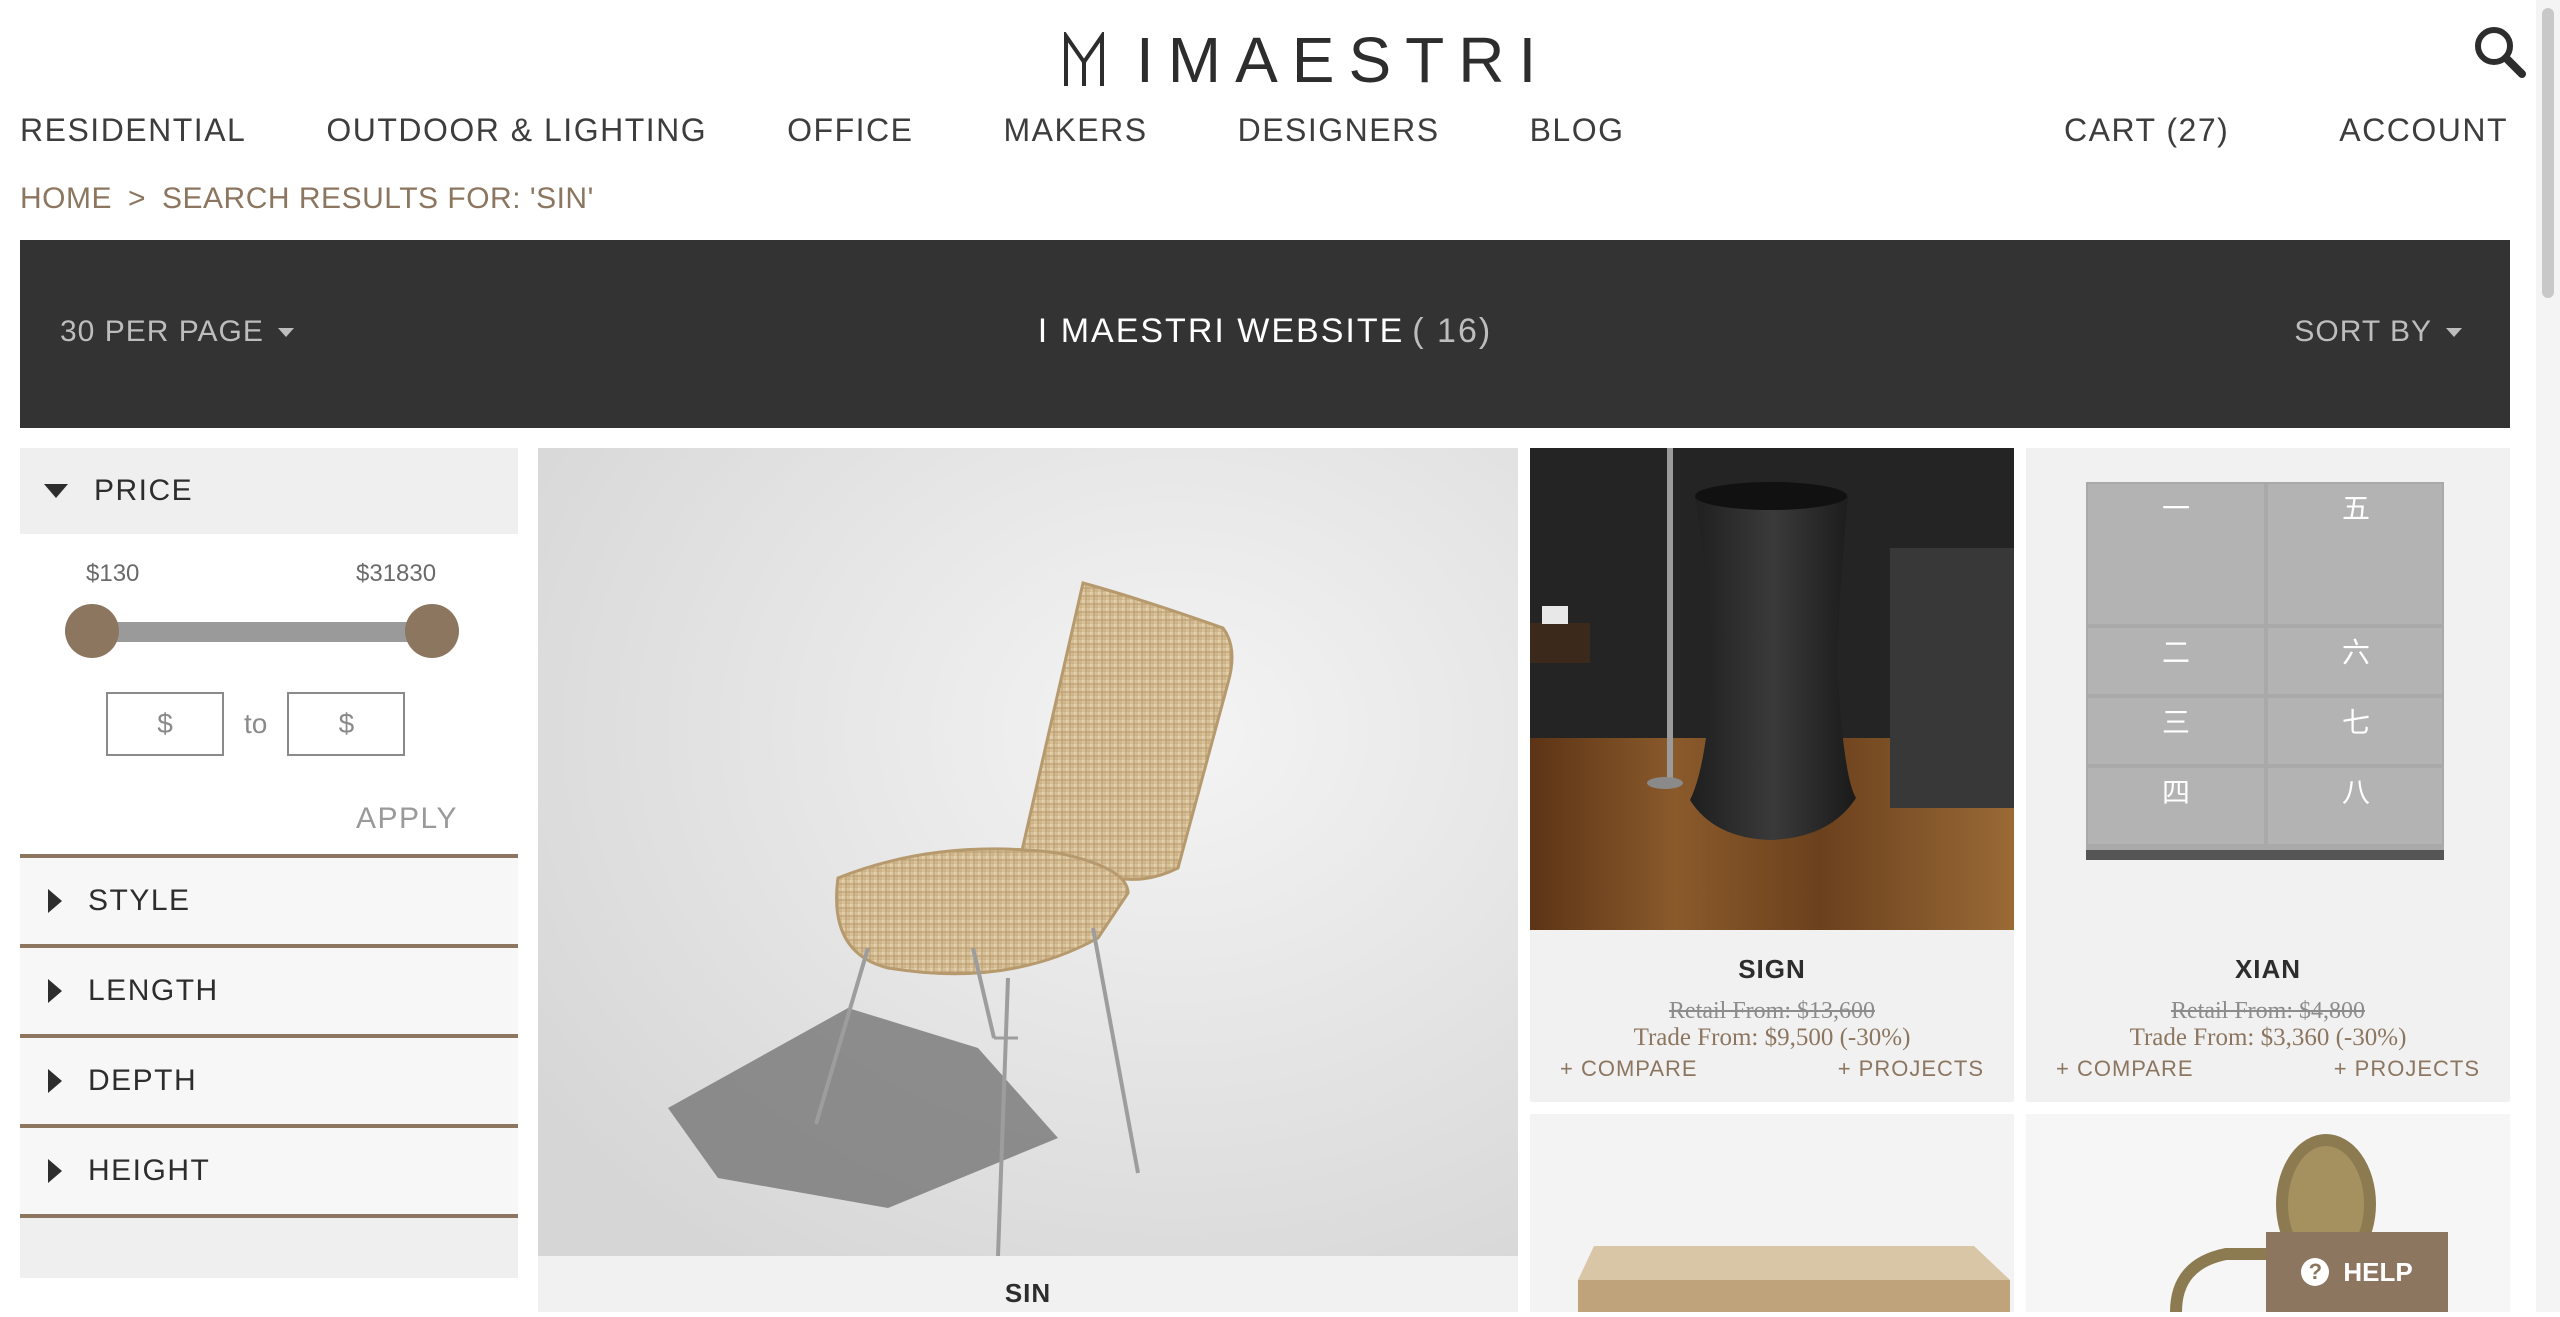 Image resolution: width=2560 pixels, height=1317 pixels. What do you see at coordinates (269, 899) in the screenshot?
I see `filter-style: STYLE` at bounding box center [269, 899].